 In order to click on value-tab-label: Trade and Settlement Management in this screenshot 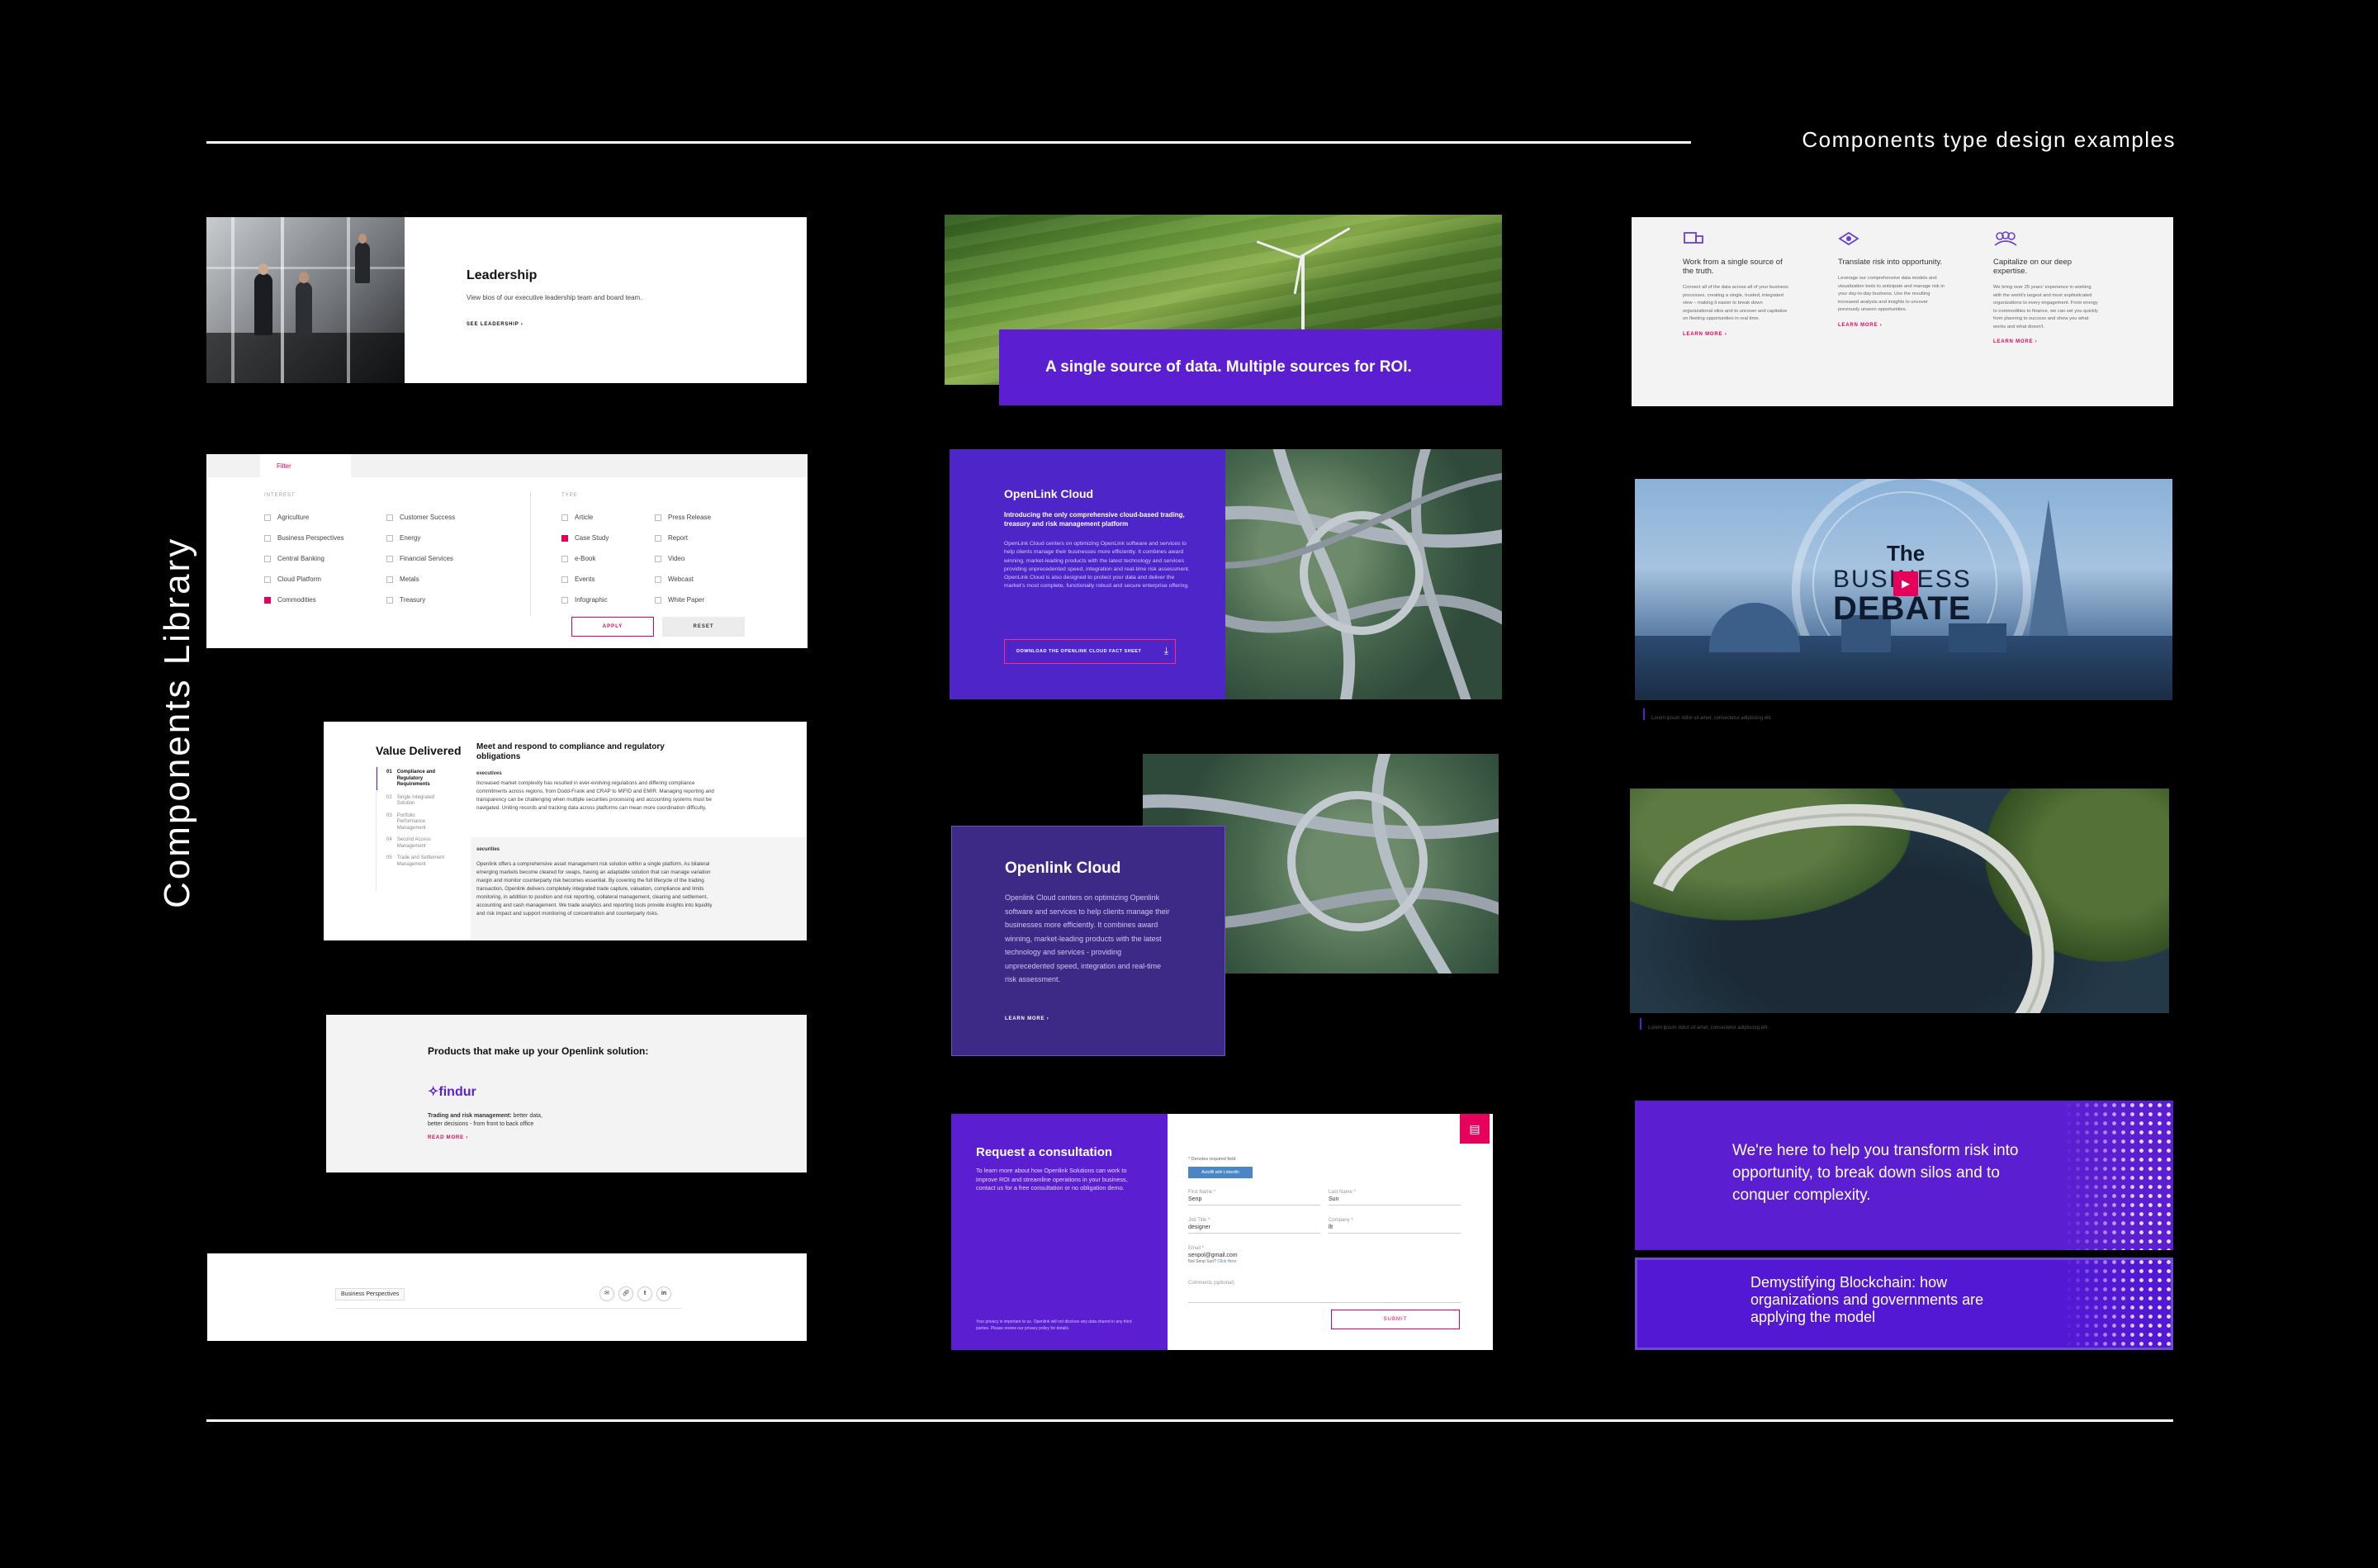, I will do `click(420, 861)`.